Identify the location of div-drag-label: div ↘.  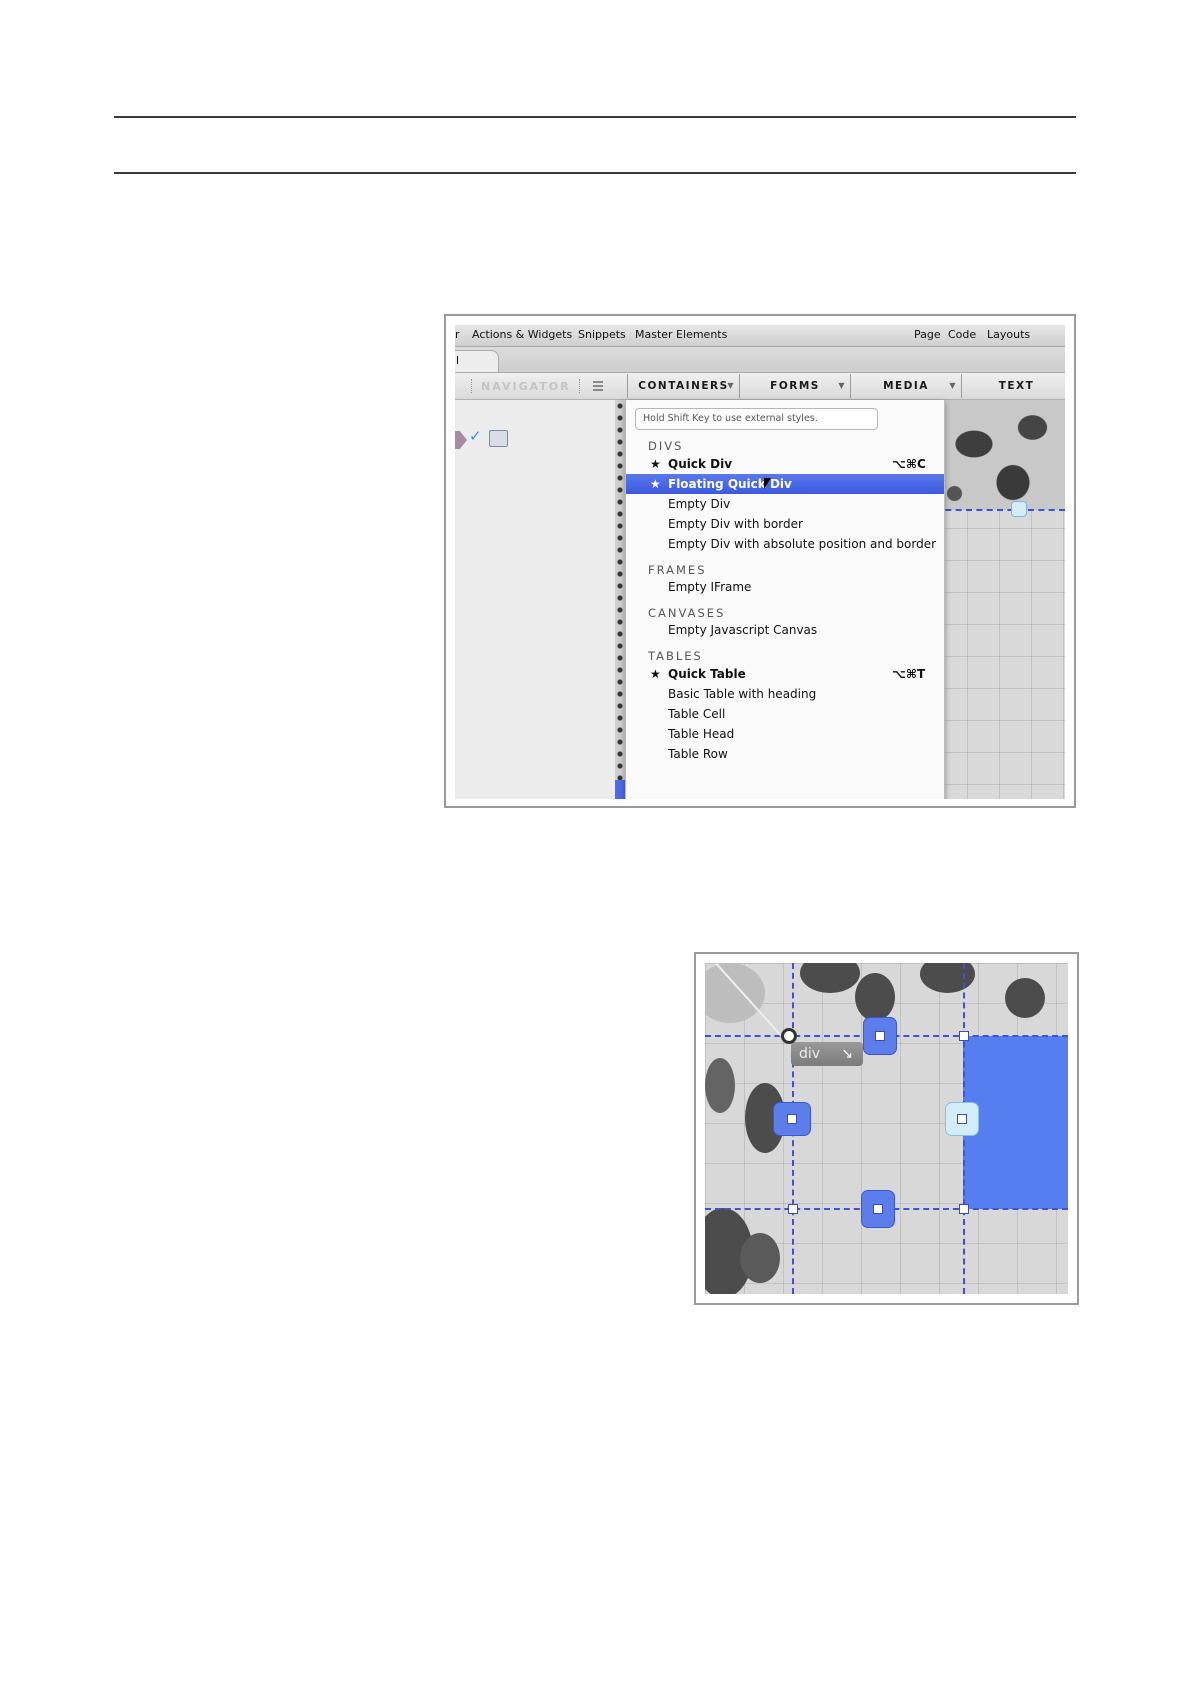
(827, 1054).